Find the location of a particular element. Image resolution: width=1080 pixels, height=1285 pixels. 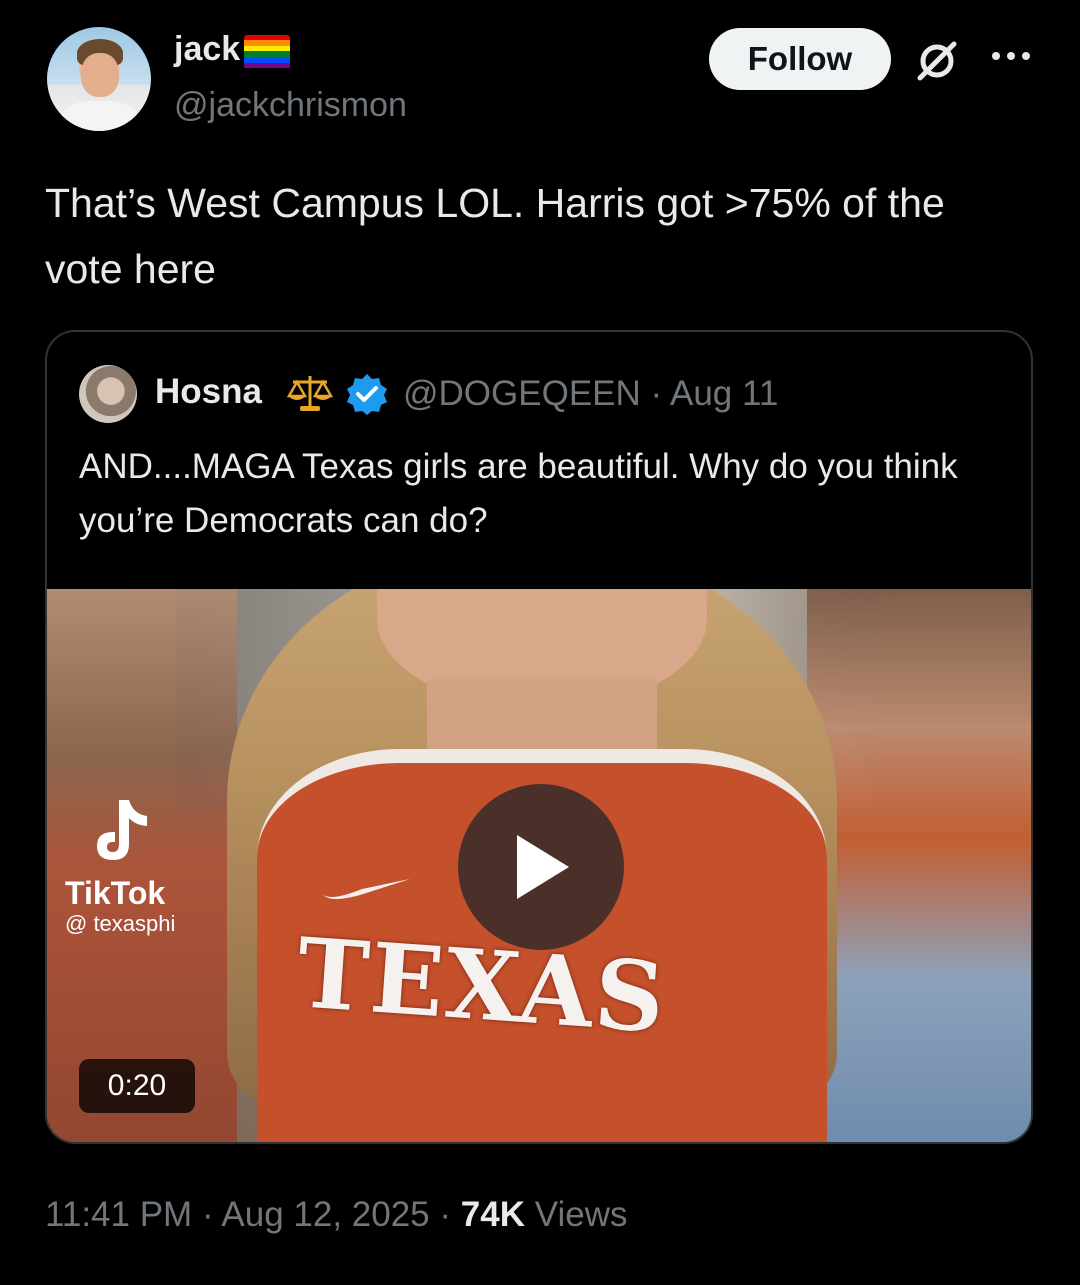

tiktok-watermark-user: @ texasphi is located at coordinates (120, 923).